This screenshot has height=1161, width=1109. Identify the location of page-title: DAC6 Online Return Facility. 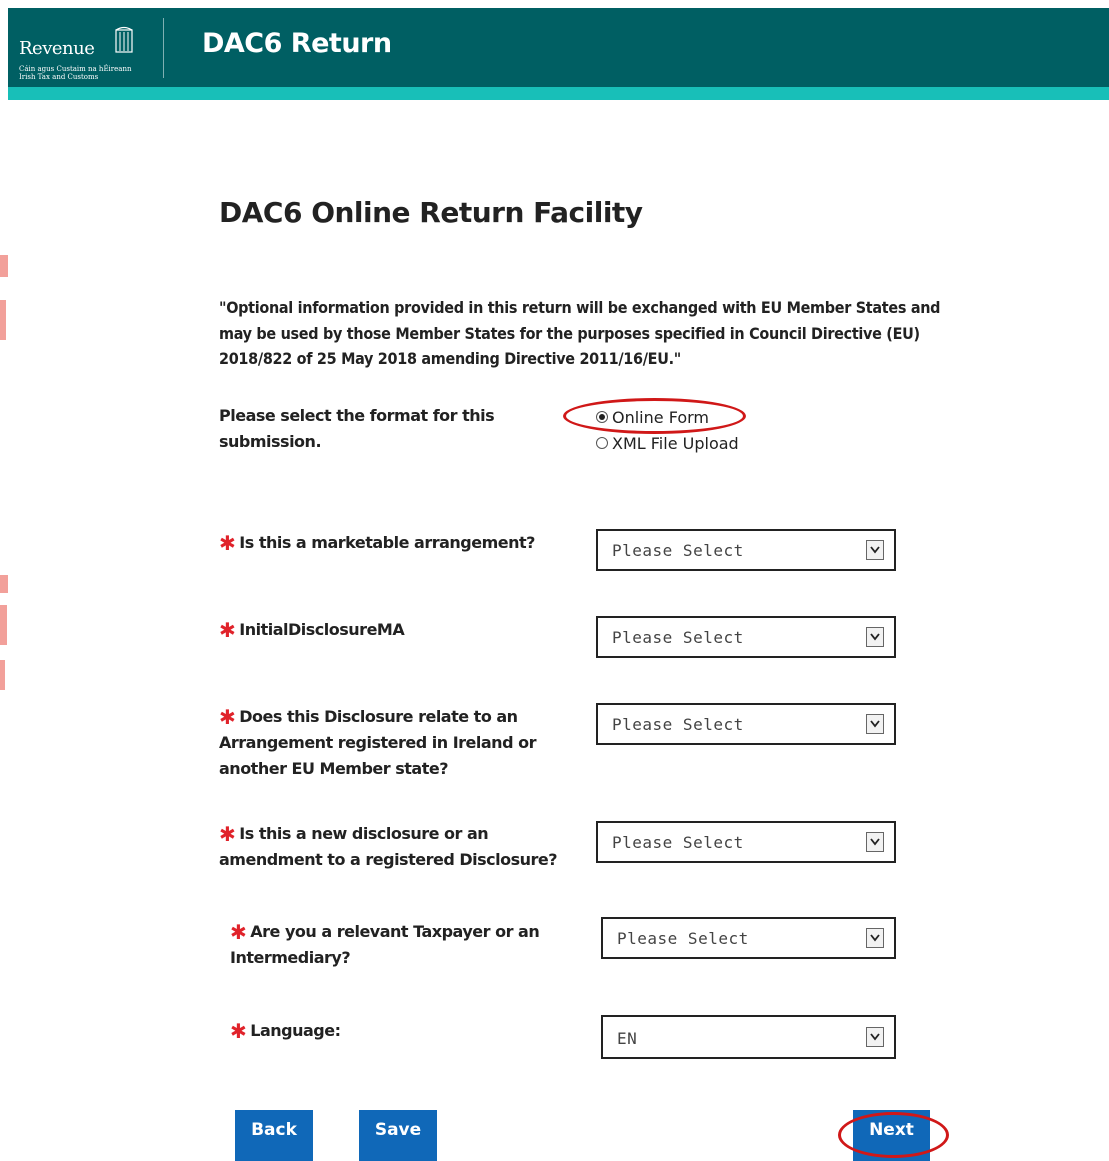
(431, 212).